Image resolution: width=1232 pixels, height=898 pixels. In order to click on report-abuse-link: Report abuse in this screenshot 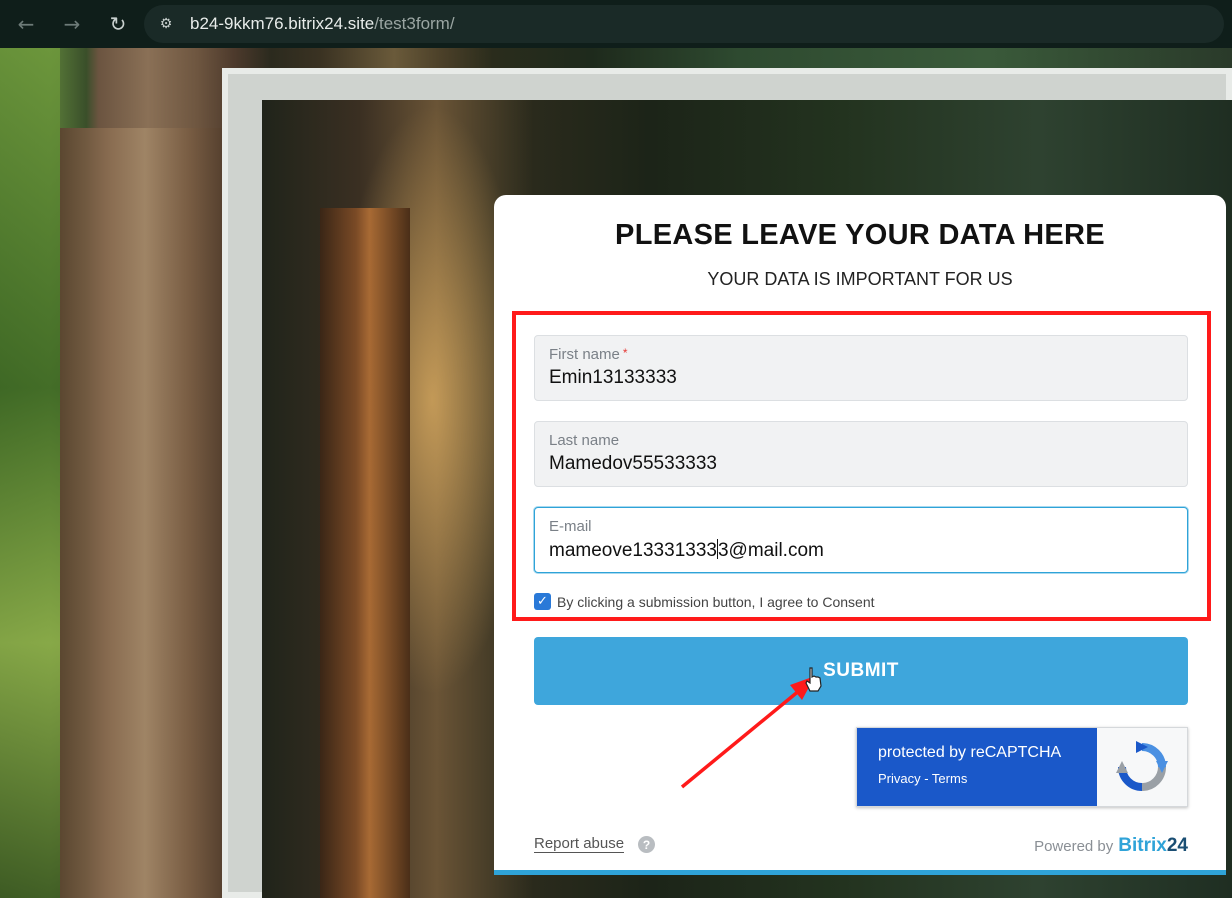, I will do `click(579, 844)`.